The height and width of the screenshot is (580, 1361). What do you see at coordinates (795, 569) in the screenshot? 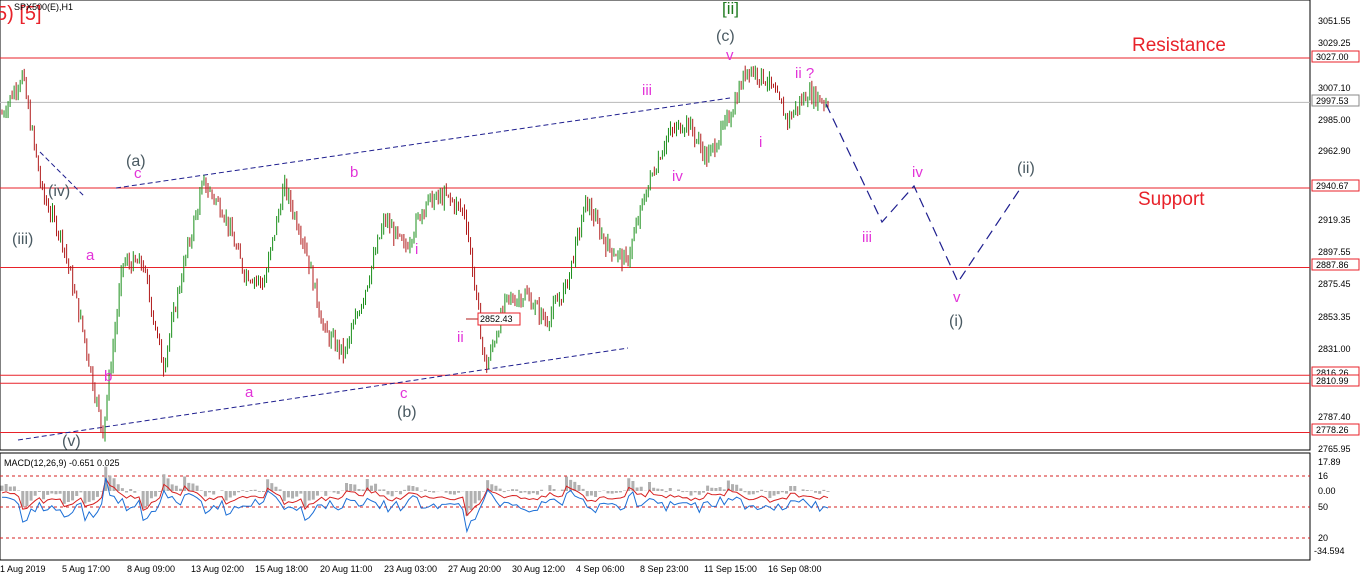
I see `time-tick: 16 Sep 08:00` at bounding box center [795, 569].